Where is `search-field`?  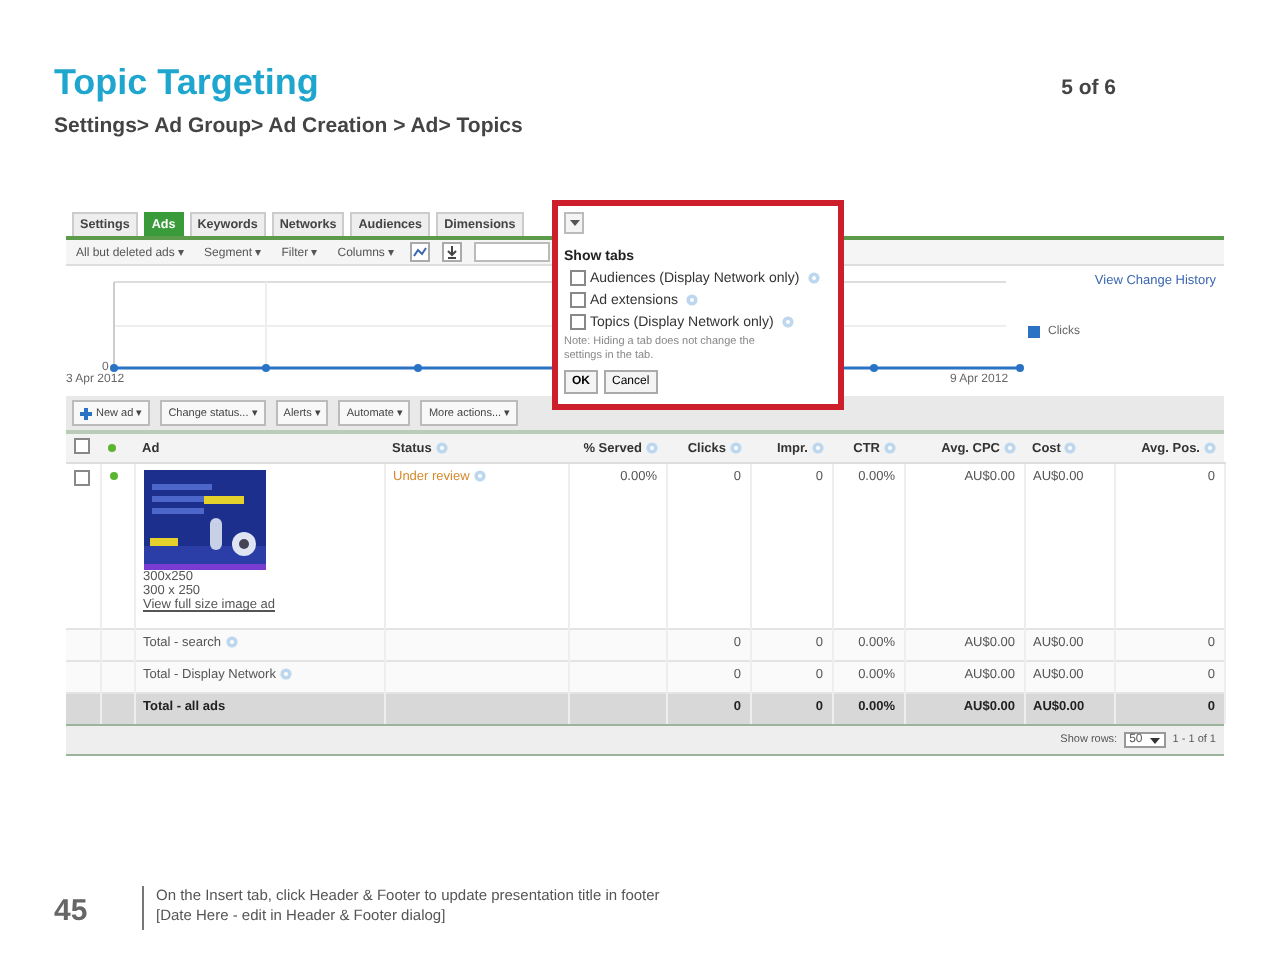
search-field is located at coordinates (512, 252).